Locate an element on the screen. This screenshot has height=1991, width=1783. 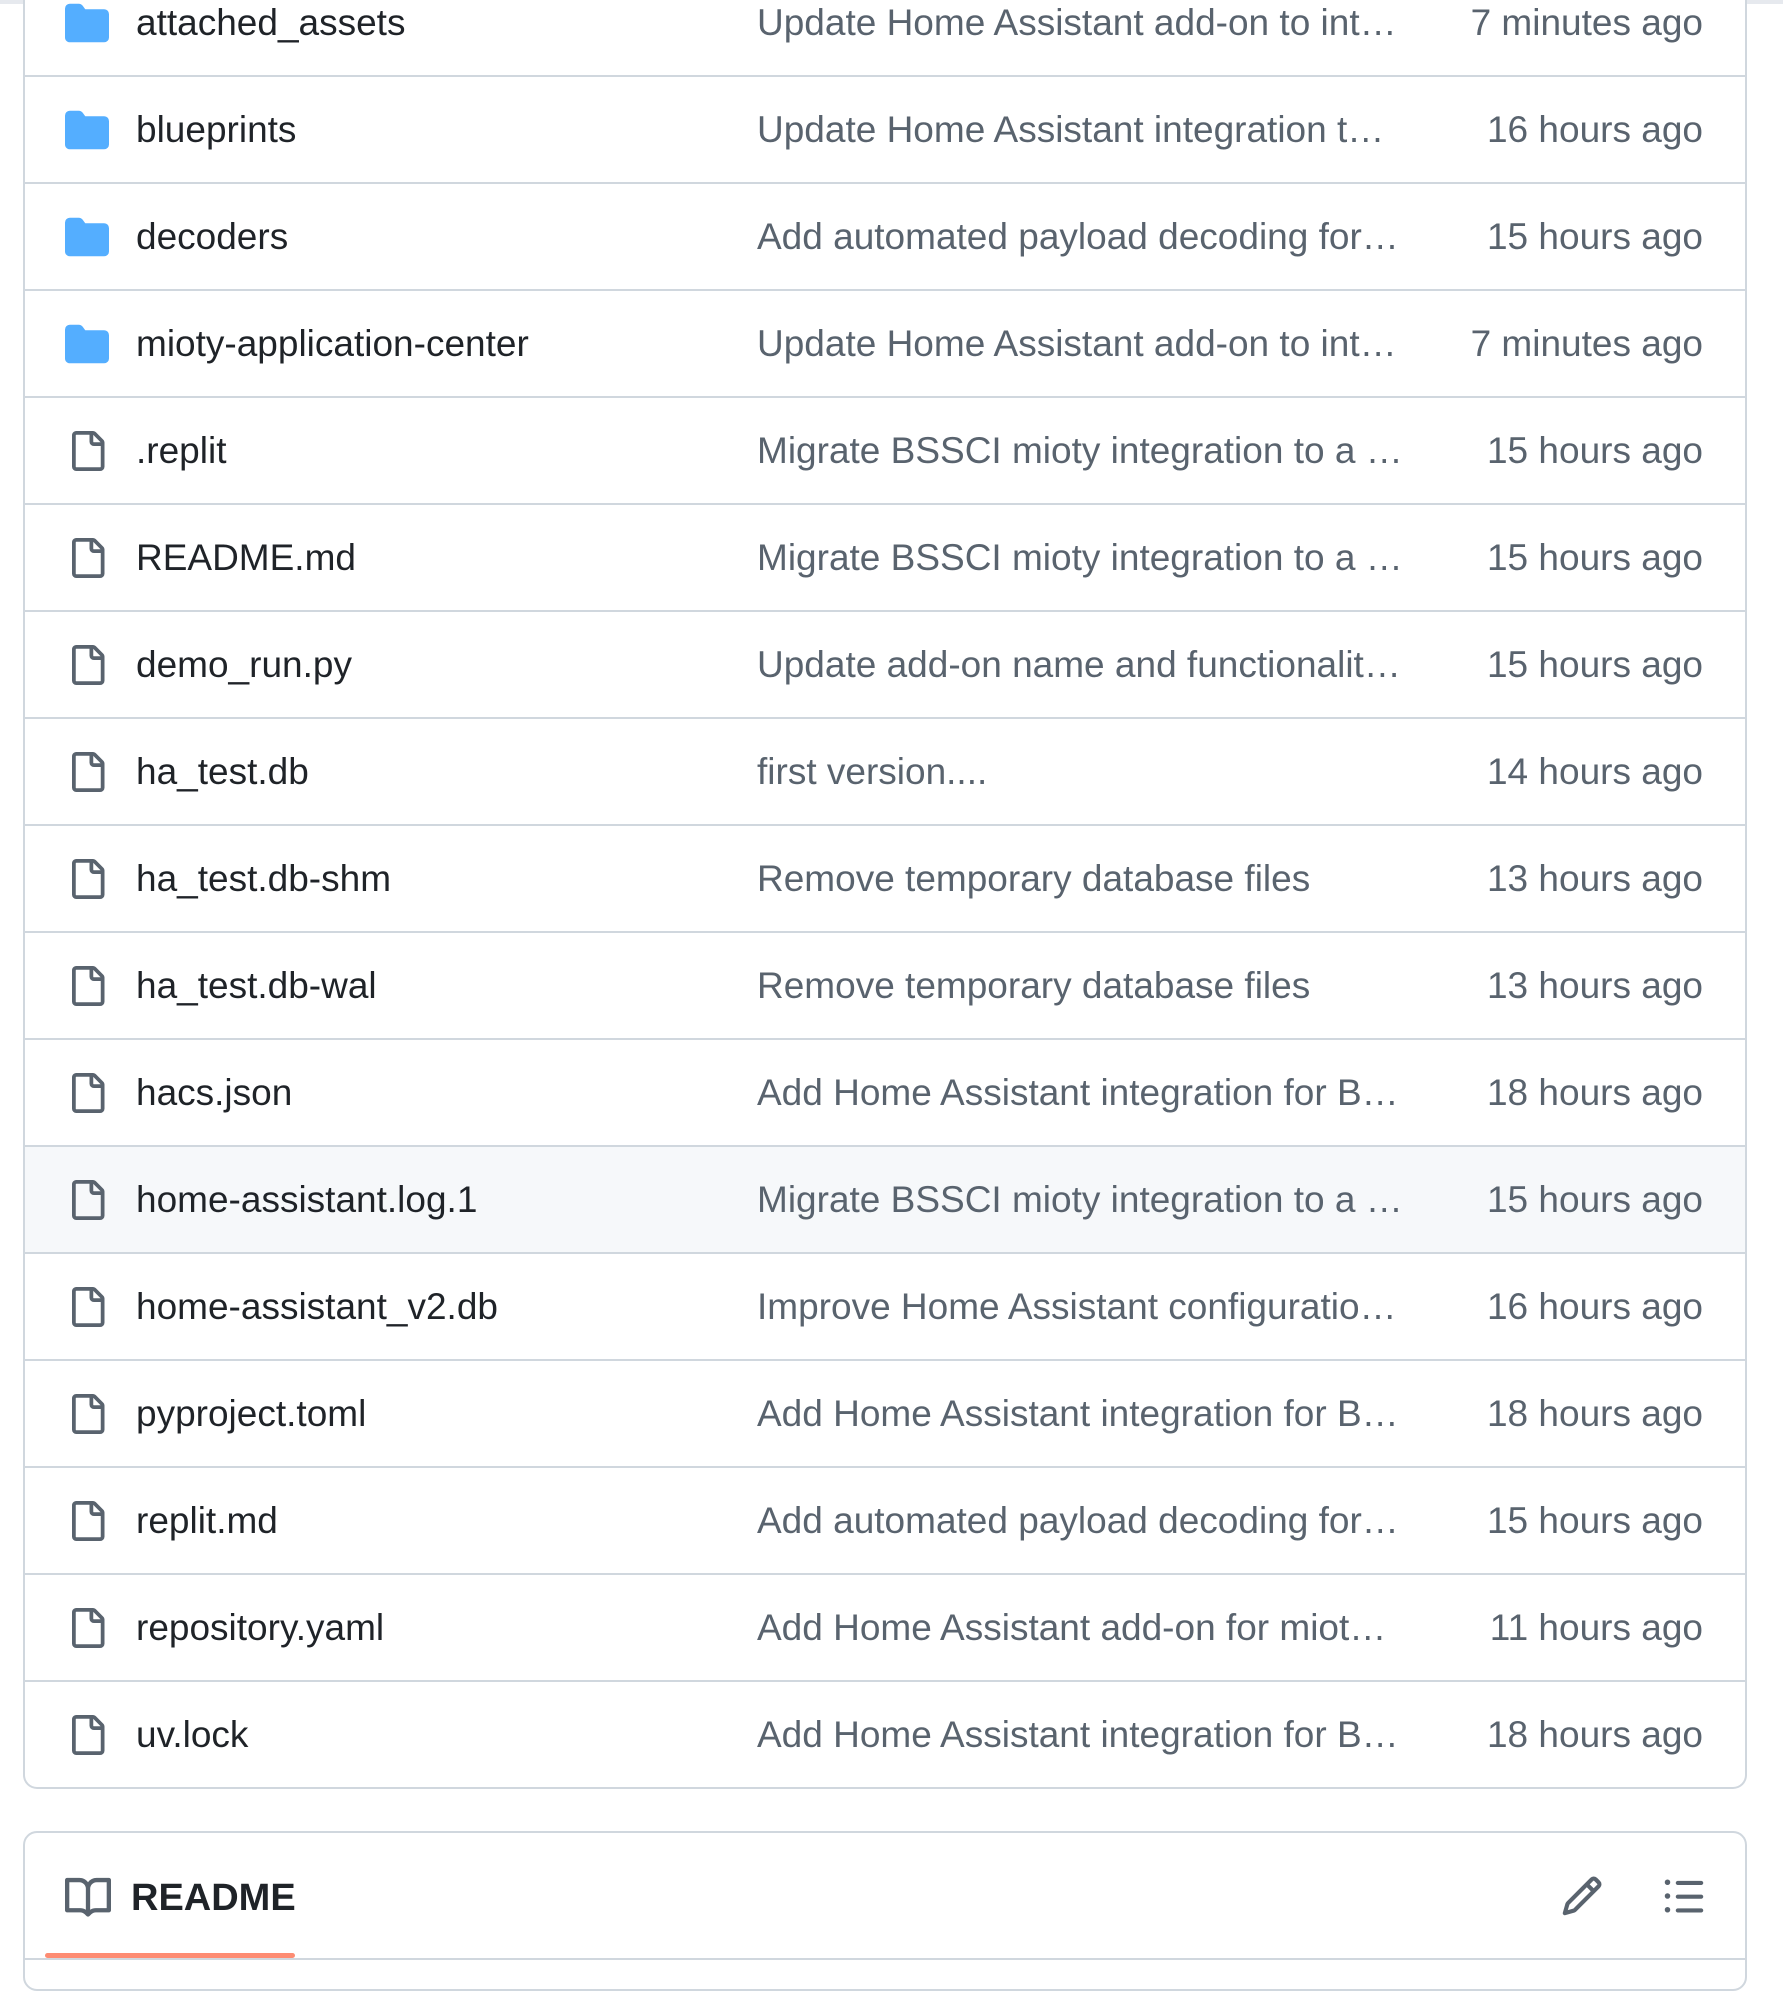
folder-name-link: mioty-application-center is located at coordinates (332, 344).